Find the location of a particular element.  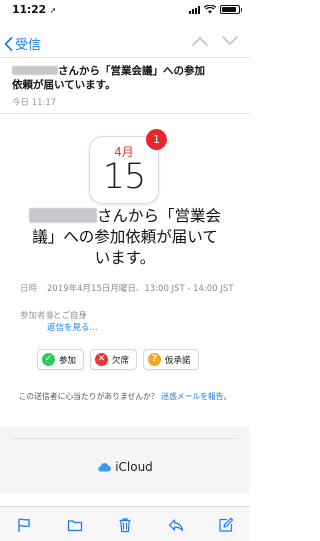

wifi-icon is located at coordinates (210, 9).